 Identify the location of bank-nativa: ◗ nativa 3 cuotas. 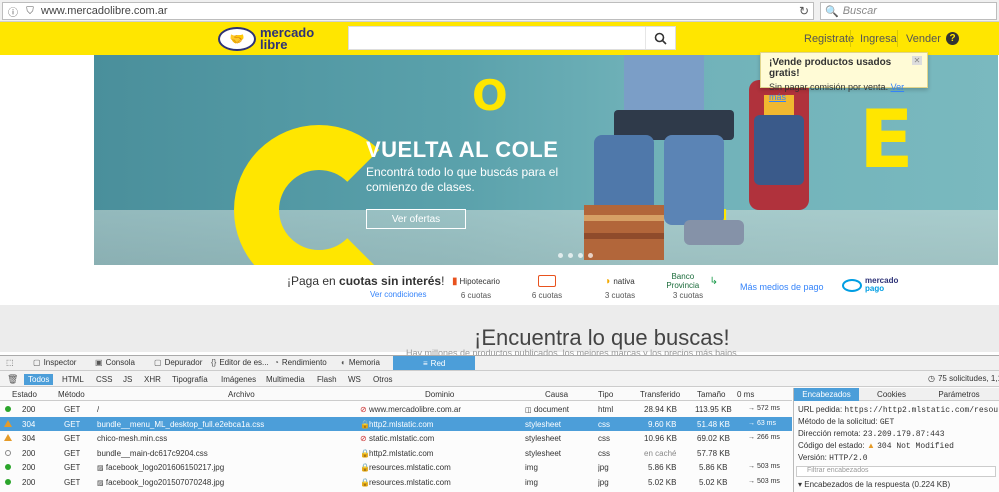
(620, 287).